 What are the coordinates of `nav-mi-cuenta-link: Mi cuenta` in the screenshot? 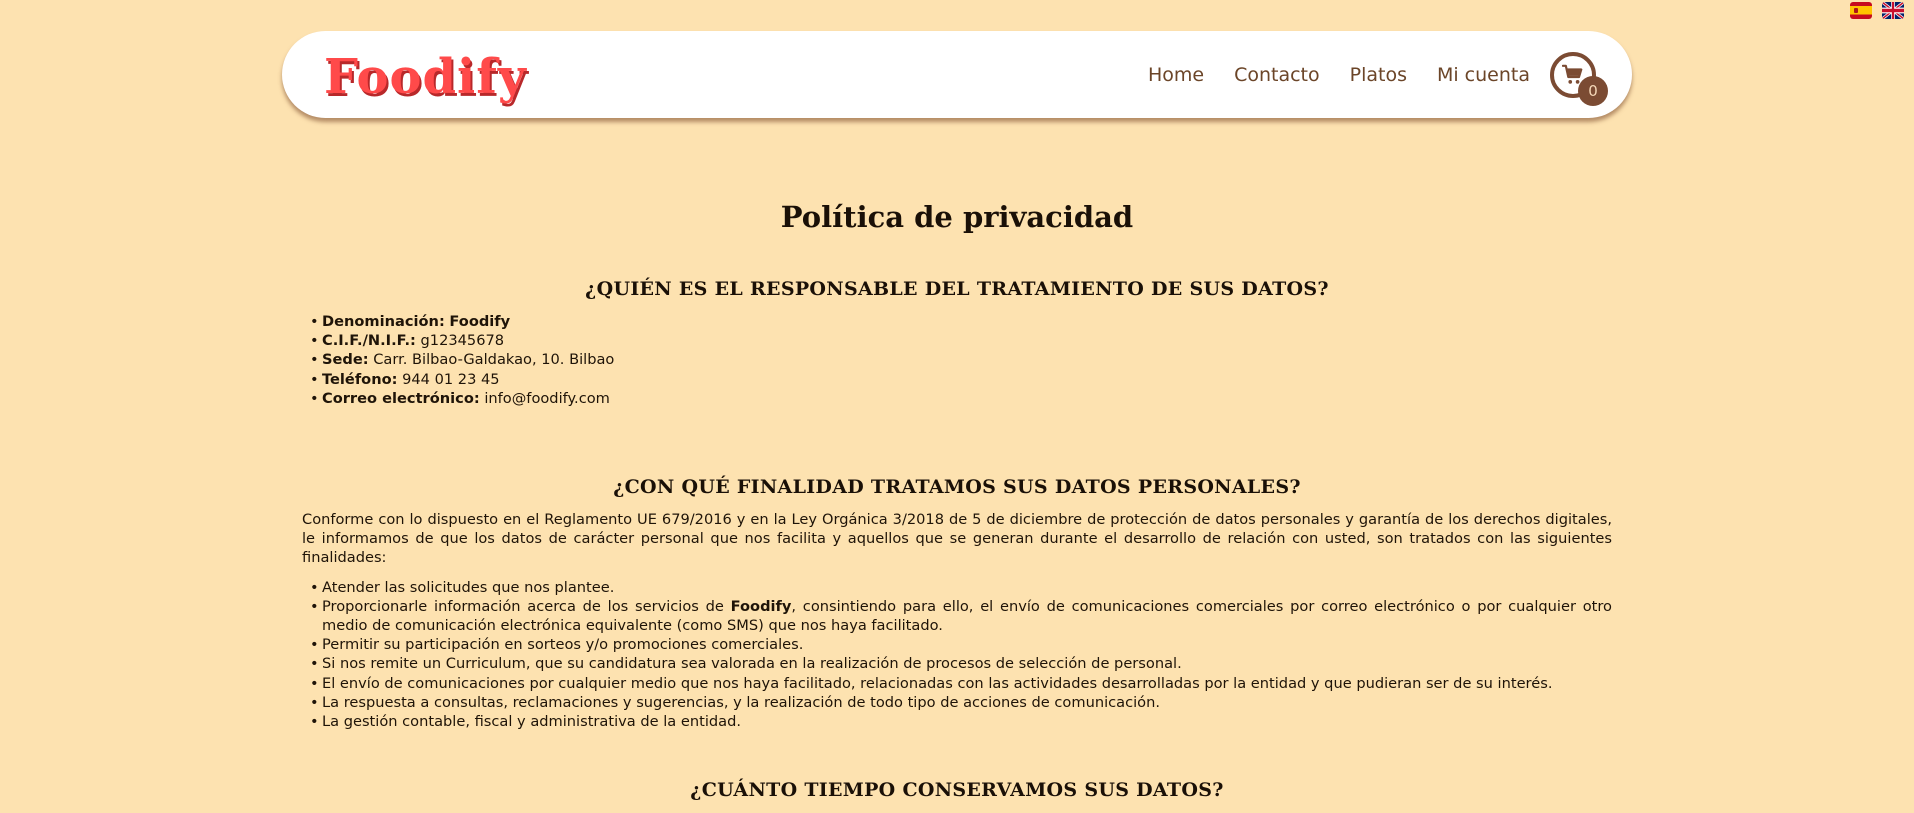 It's located at (1483, 75).